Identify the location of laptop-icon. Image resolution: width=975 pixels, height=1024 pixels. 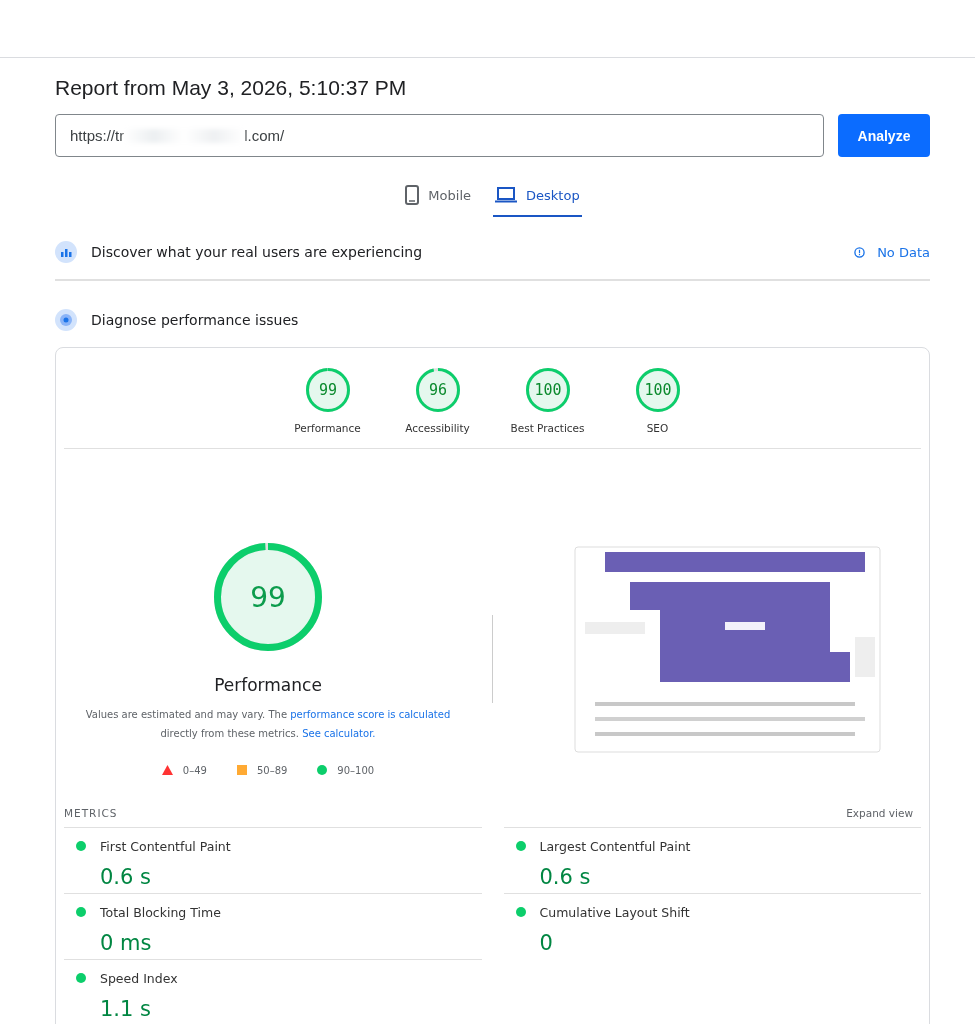
(506, 195).